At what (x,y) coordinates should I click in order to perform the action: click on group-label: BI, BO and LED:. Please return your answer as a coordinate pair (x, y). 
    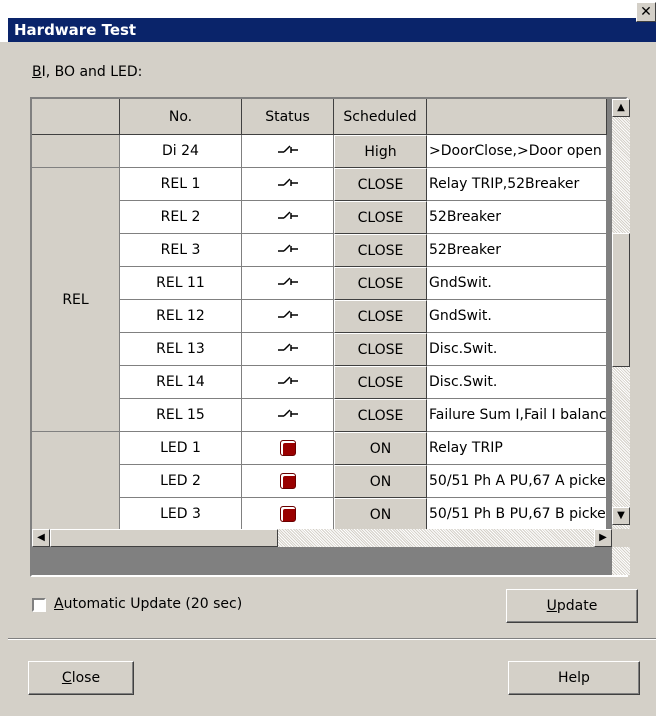
    Looking at the image, I should click on (87, 72).